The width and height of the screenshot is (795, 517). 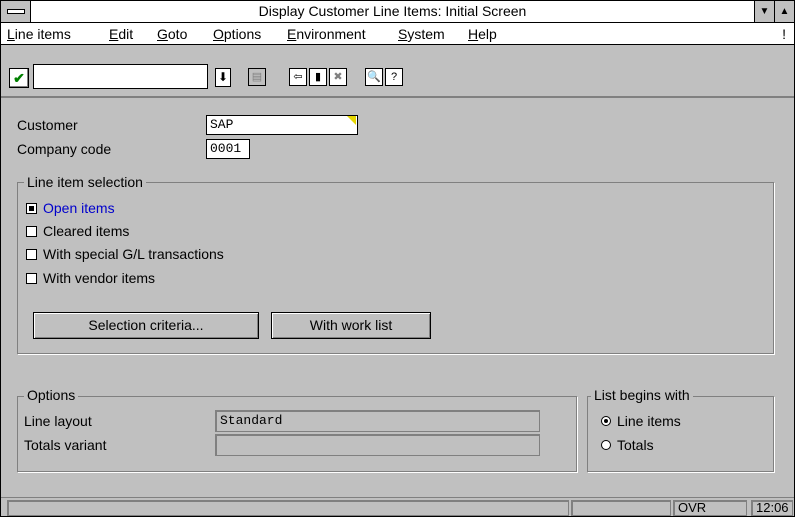 What do you see at coordinates (710, 508) in the screenshot?
I see `status-mode: OVR` at bounding box center [710, 508].